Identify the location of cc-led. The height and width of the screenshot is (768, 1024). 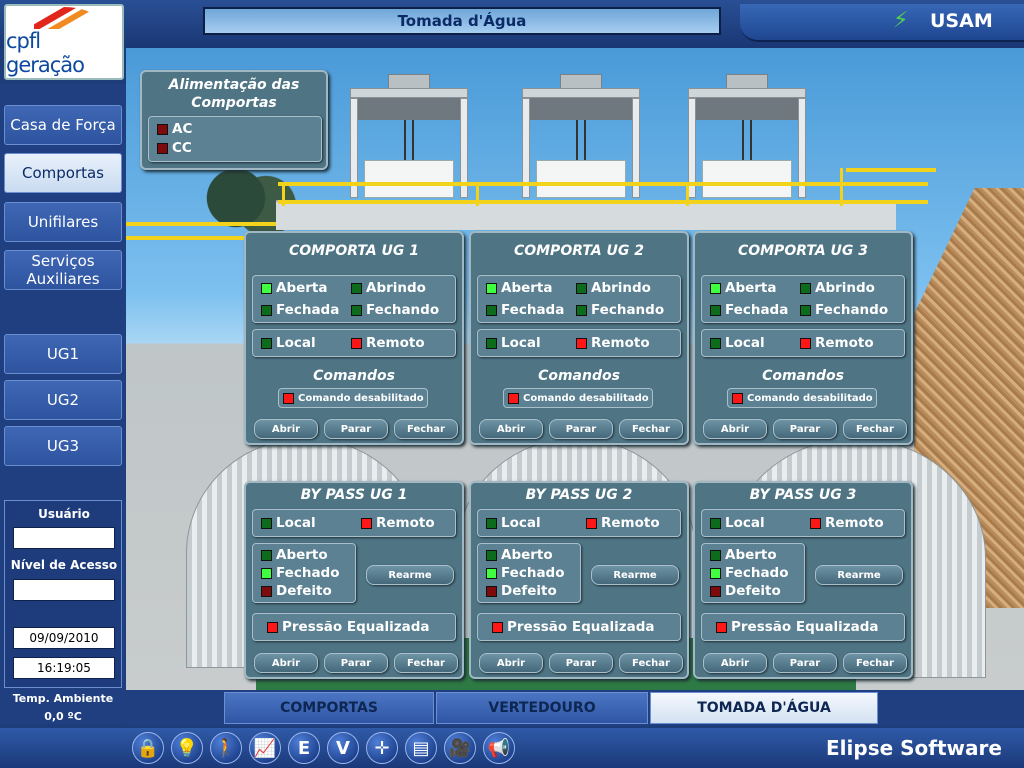
(162, 148).